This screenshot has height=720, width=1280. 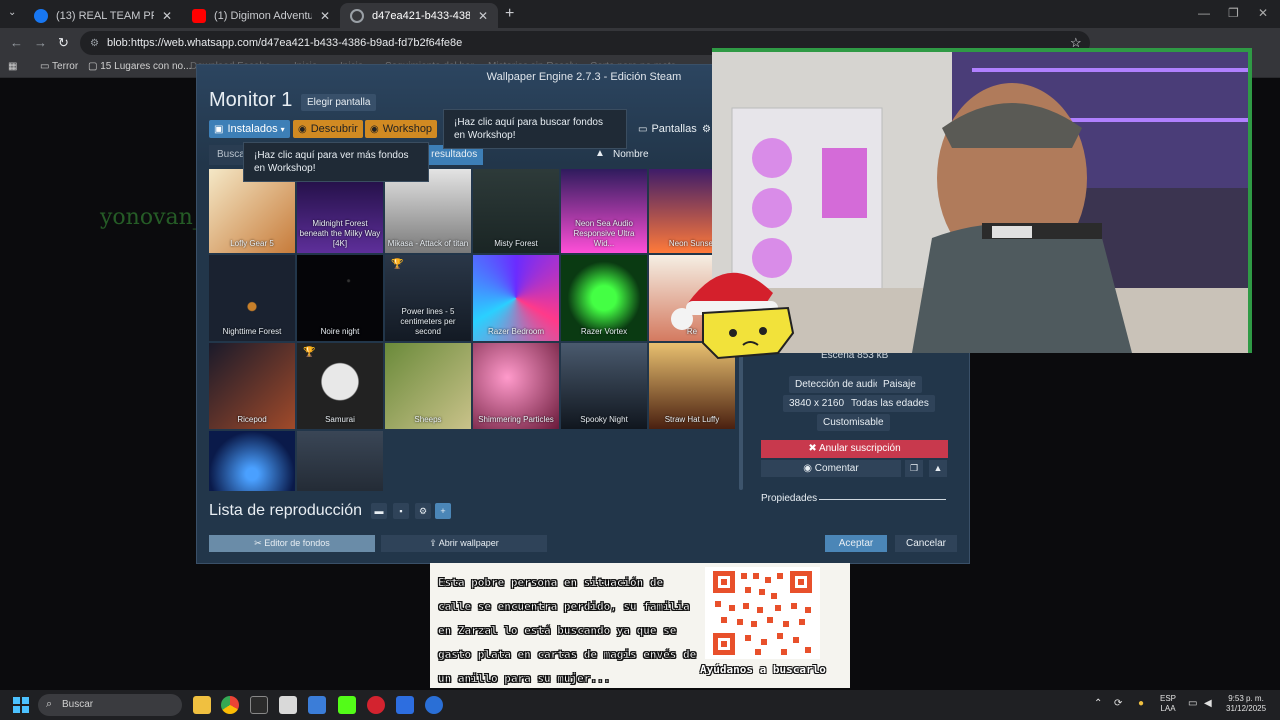 What do you see at coordinates (230, 705) in the screenshot?
I see `chrome-icon` at bounding box center [230, 705].